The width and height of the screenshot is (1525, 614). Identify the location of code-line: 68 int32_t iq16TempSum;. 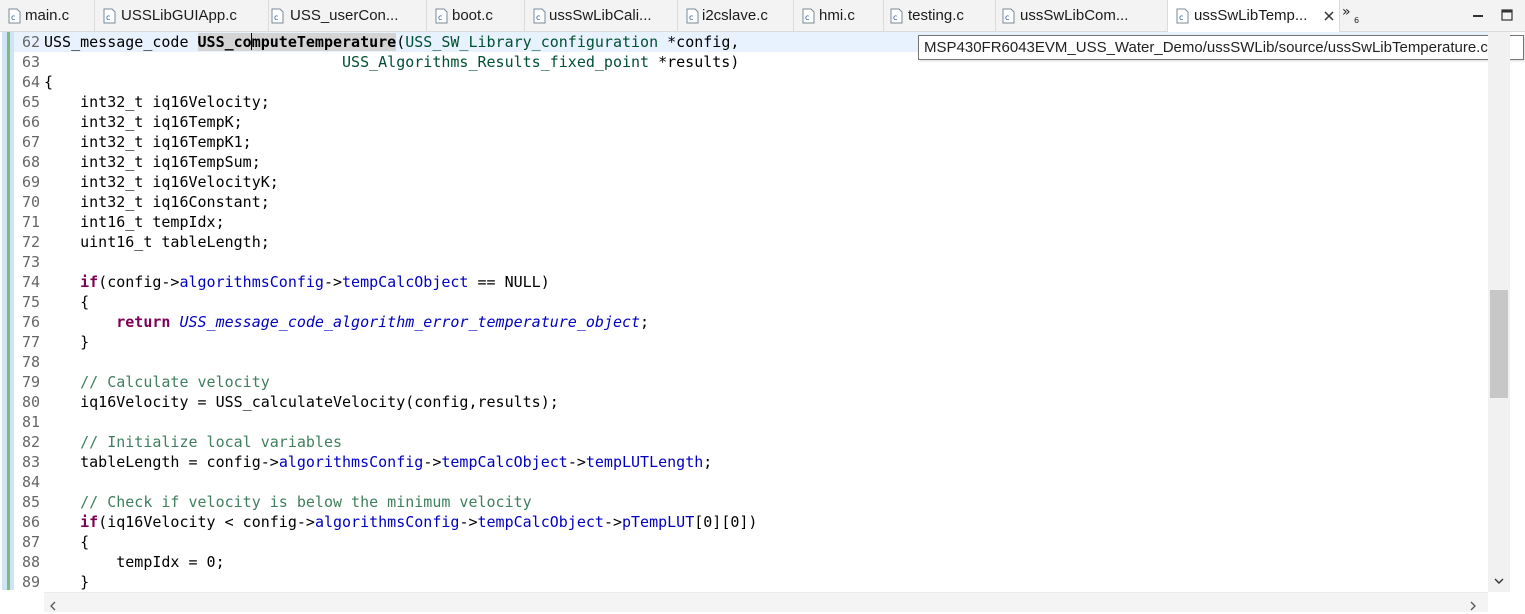
(751, 162).